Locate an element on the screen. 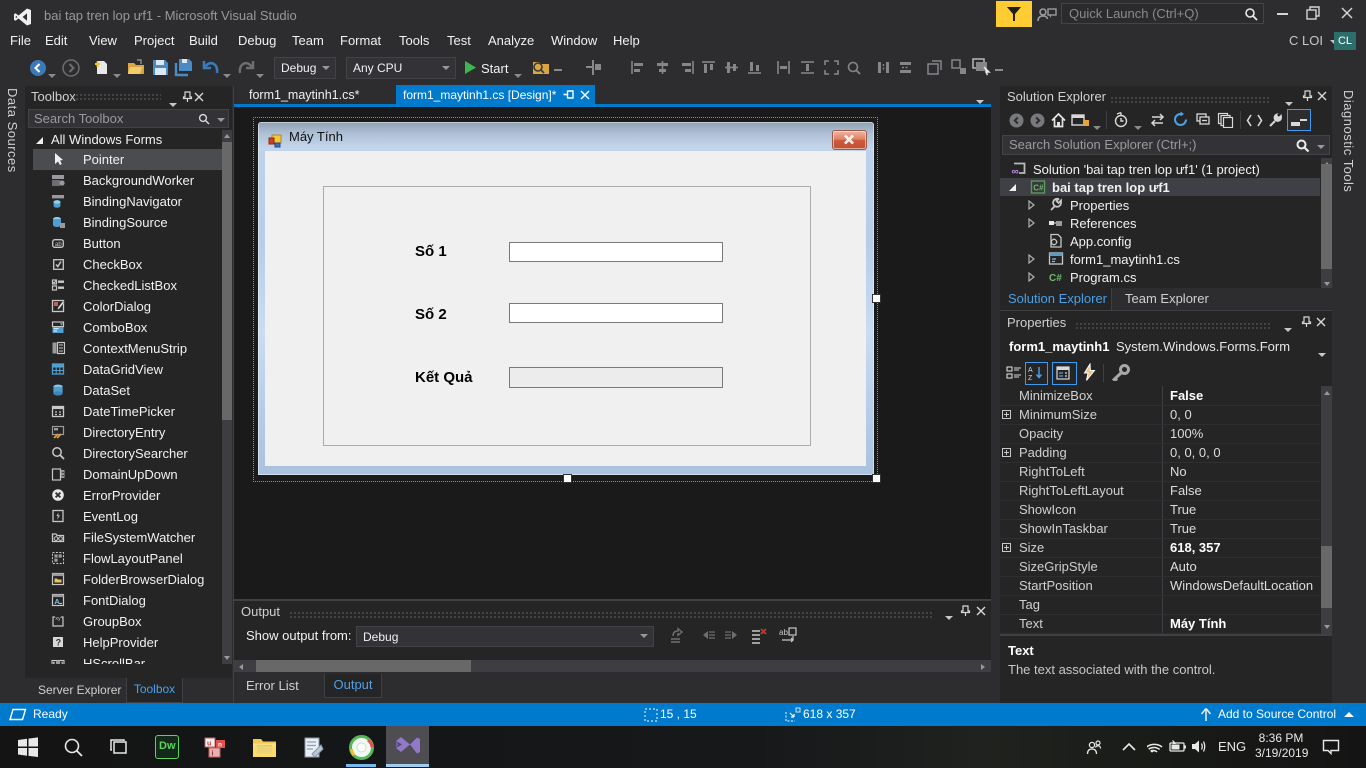 This screenshot has height=768, width=1366. svg-text: xy is located at coordinates (58, 619).